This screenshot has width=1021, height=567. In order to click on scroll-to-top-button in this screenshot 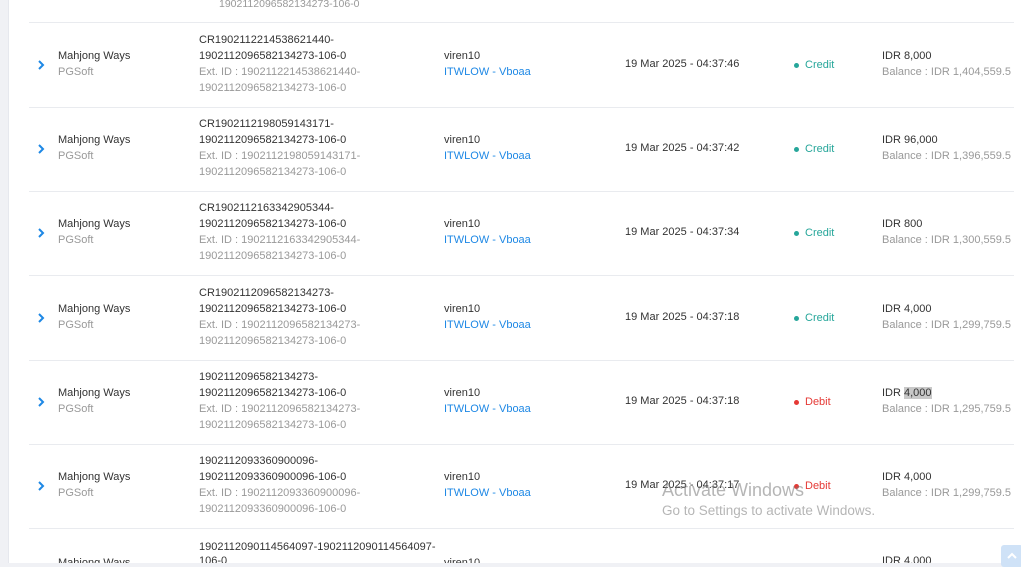, I will do `click(1011, 556)`.